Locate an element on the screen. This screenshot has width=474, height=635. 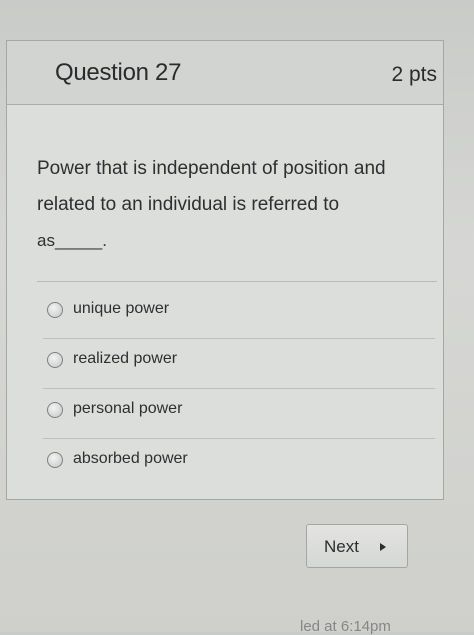
answer-option-personal-power: personal power is located at coordinates (239, 414).